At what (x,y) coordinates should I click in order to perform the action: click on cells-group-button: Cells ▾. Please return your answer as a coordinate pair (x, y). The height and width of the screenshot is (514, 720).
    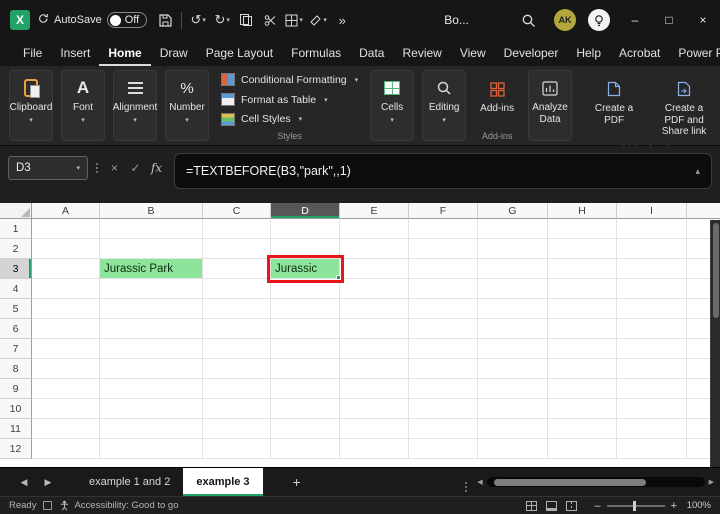
    Looking at the image, I should click on (392, 105).